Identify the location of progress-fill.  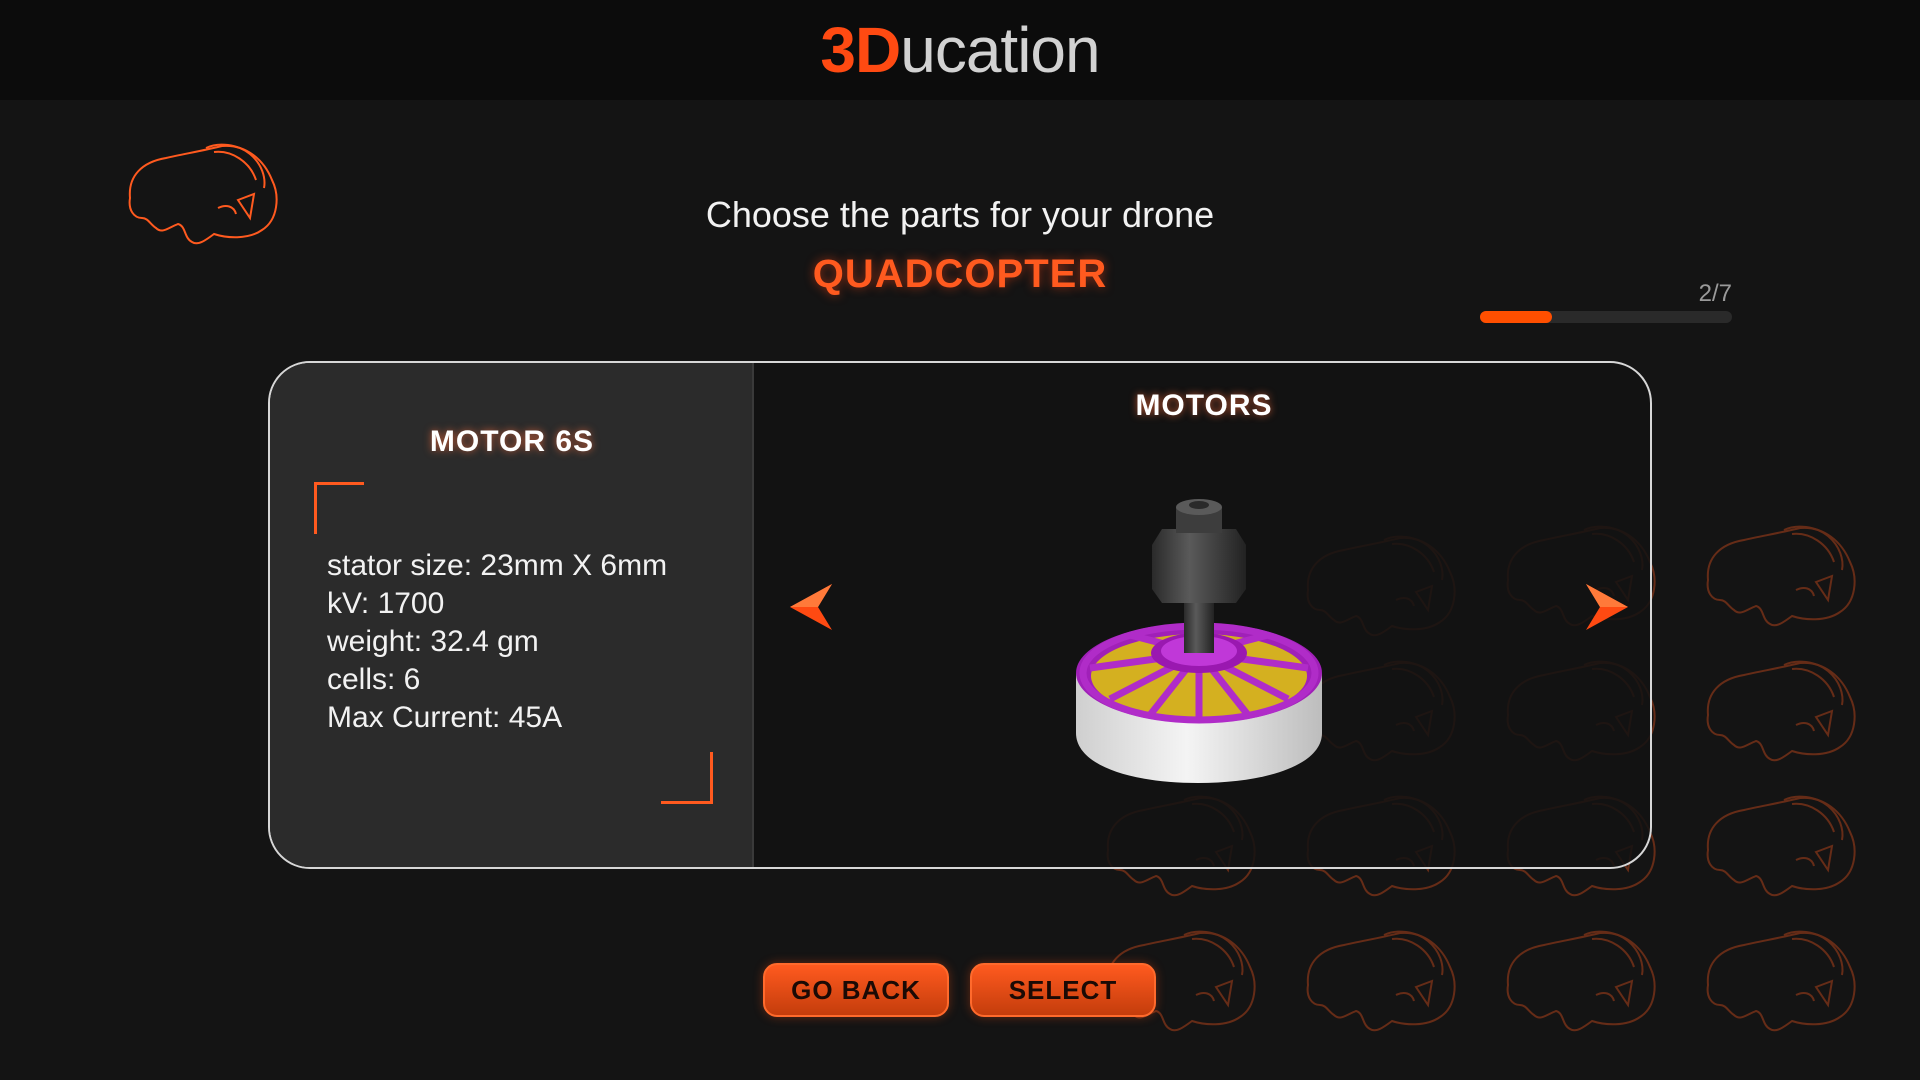
(1516, 317).